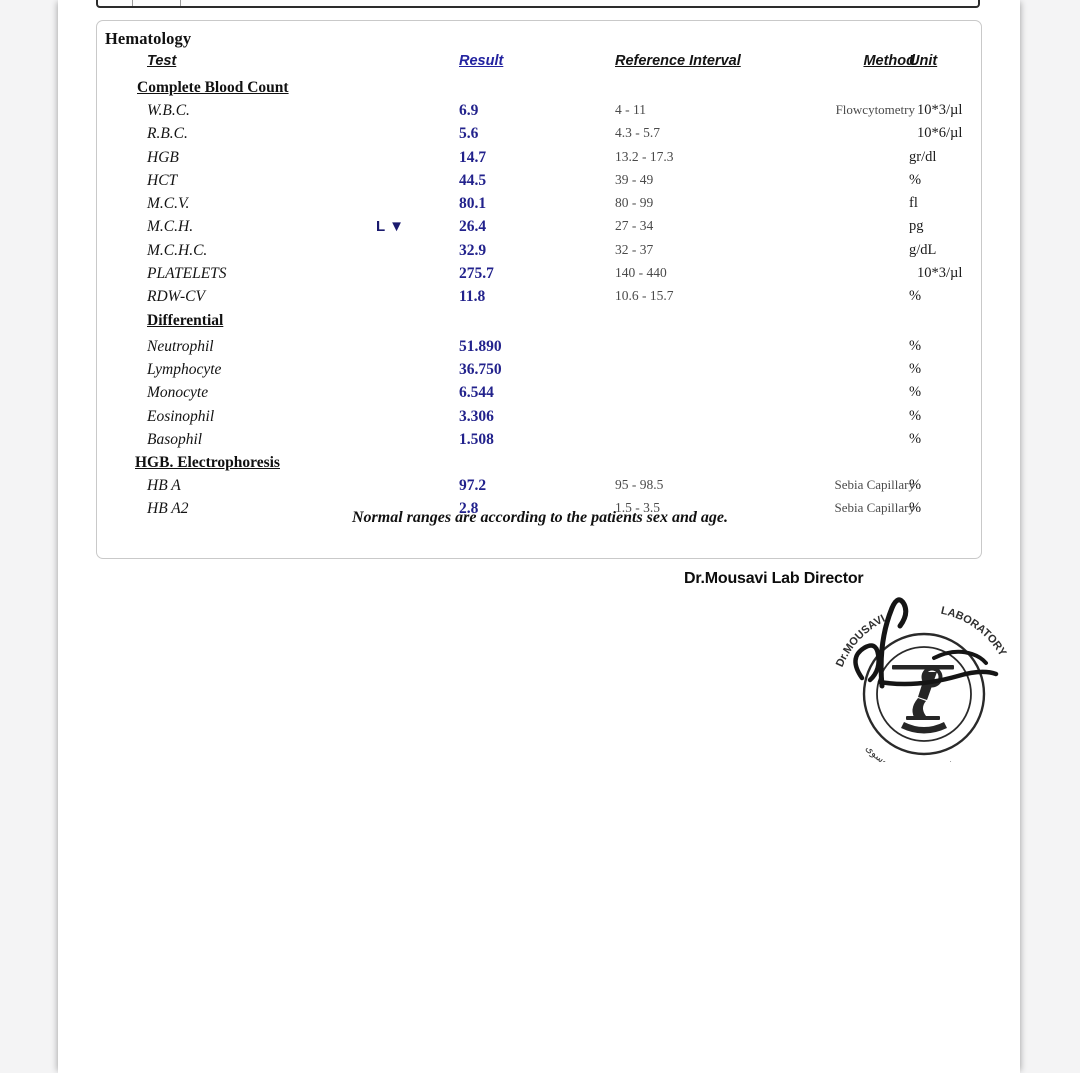 The width and height of the screenshot is (1080, 1073). What do you see at coordinates (162, 180) in the screenshot?
I see `analyte-name: HCT` at bounding box center [162, 180].